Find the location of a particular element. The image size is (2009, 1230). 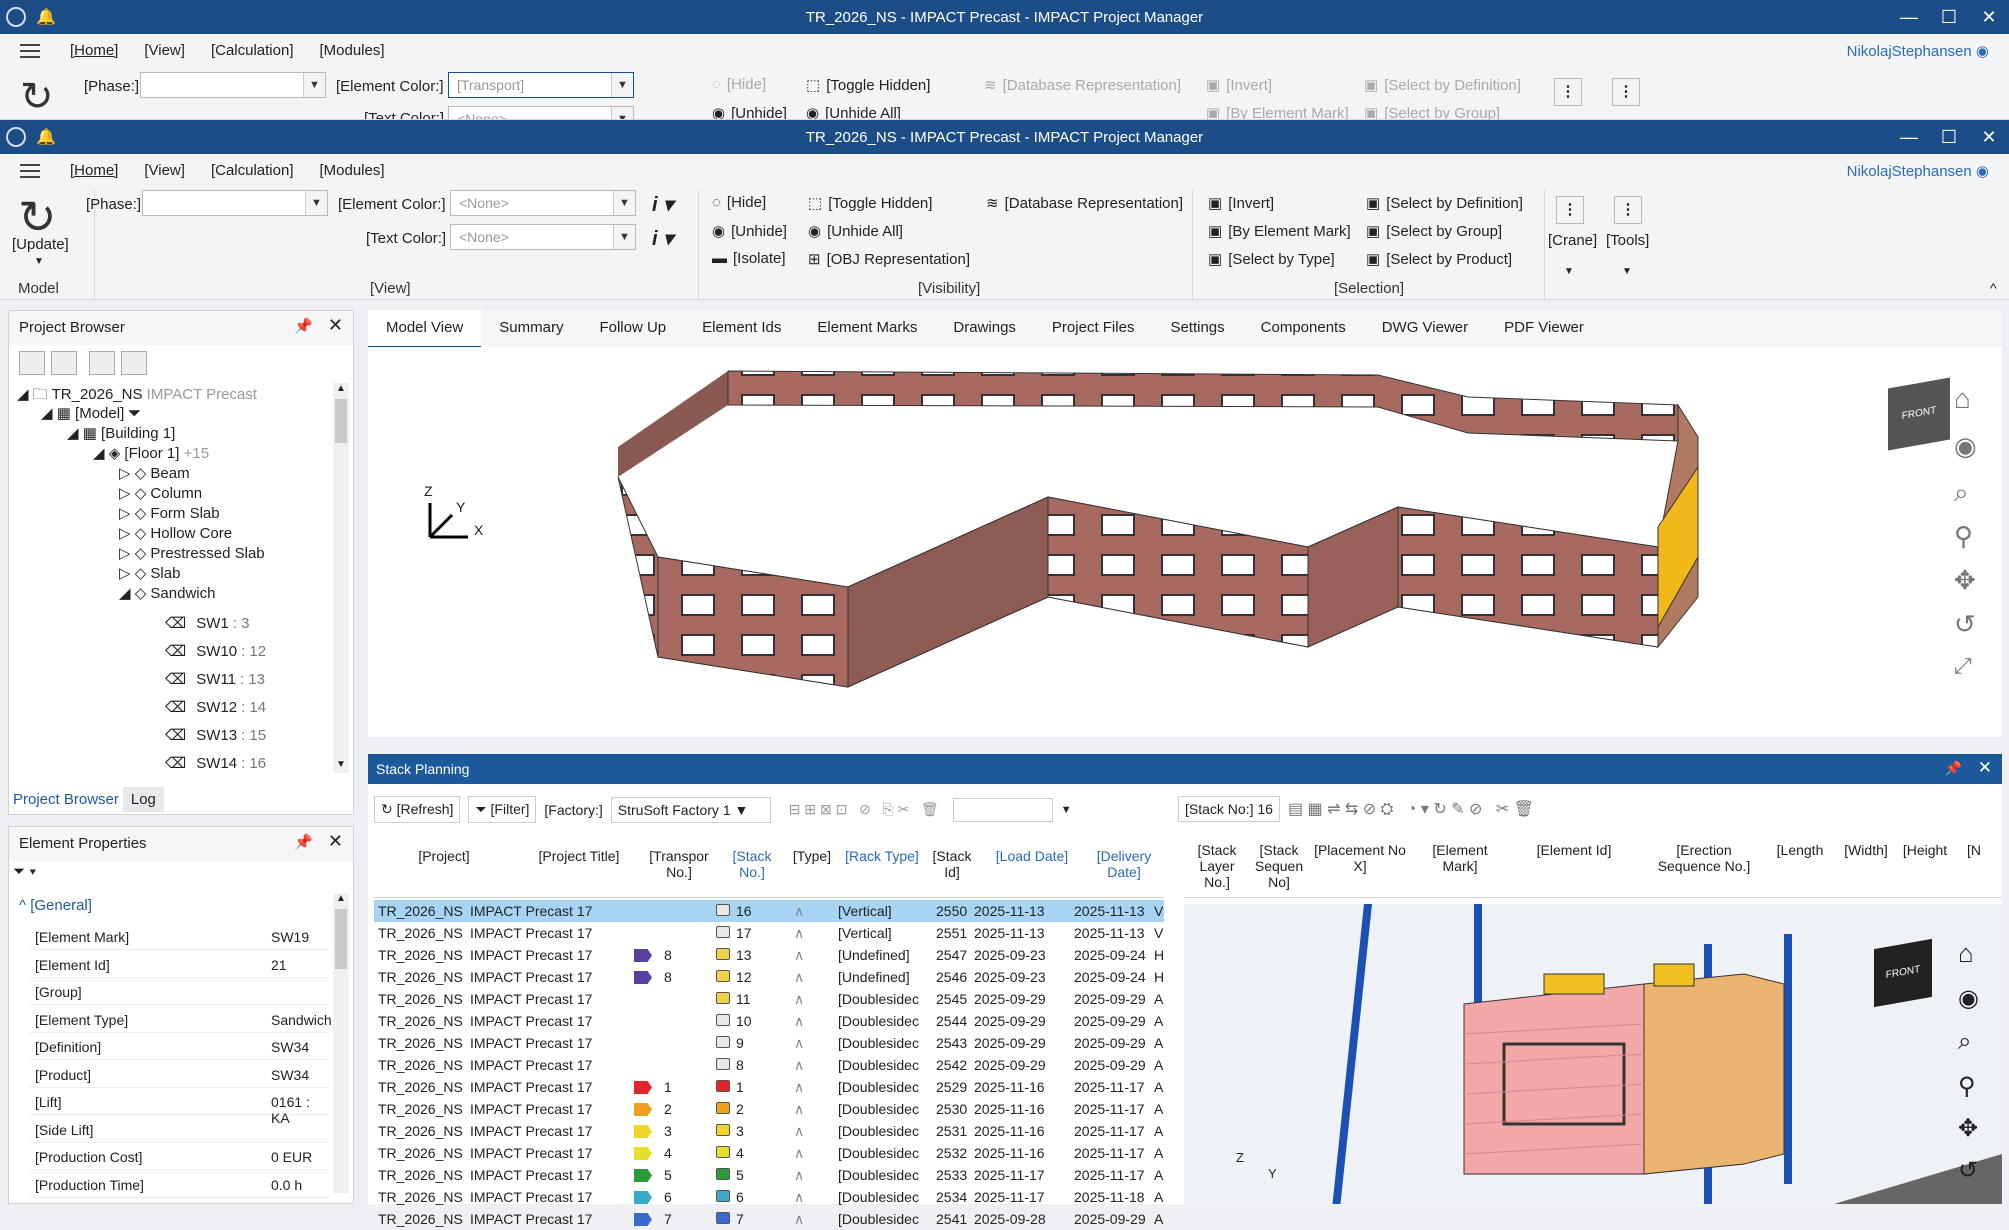

column-header: [Rack Type] is located at coordinates (882, 856).